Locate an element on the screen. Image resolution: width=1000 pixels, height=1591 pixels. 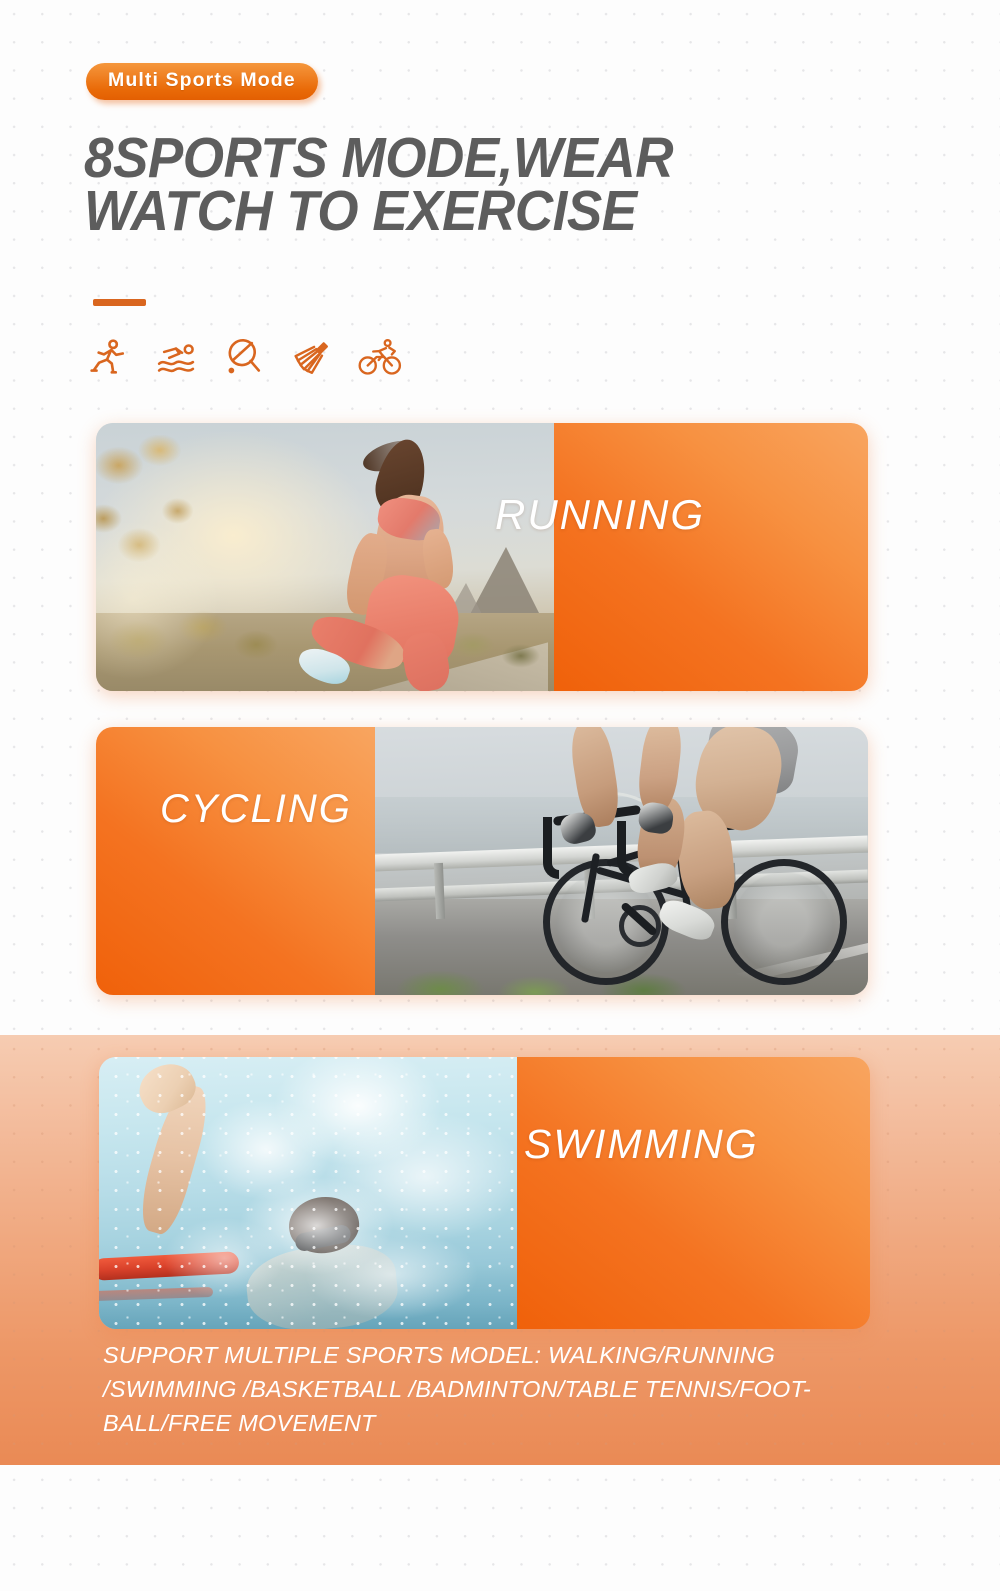
running-color-panel is located at coordinates (711, 557).